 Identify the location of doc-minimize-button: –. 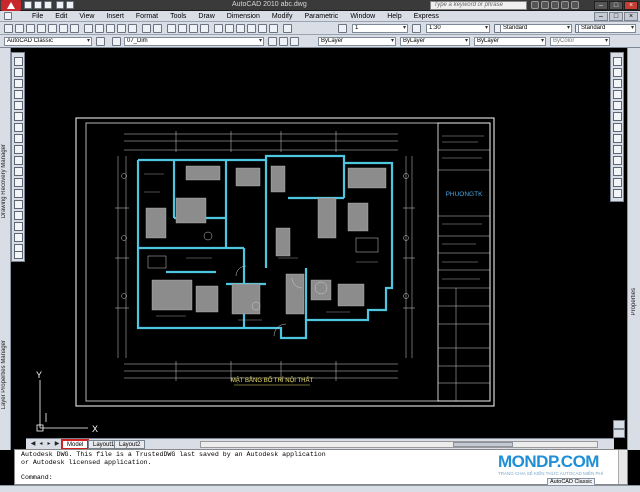
(601, 16).